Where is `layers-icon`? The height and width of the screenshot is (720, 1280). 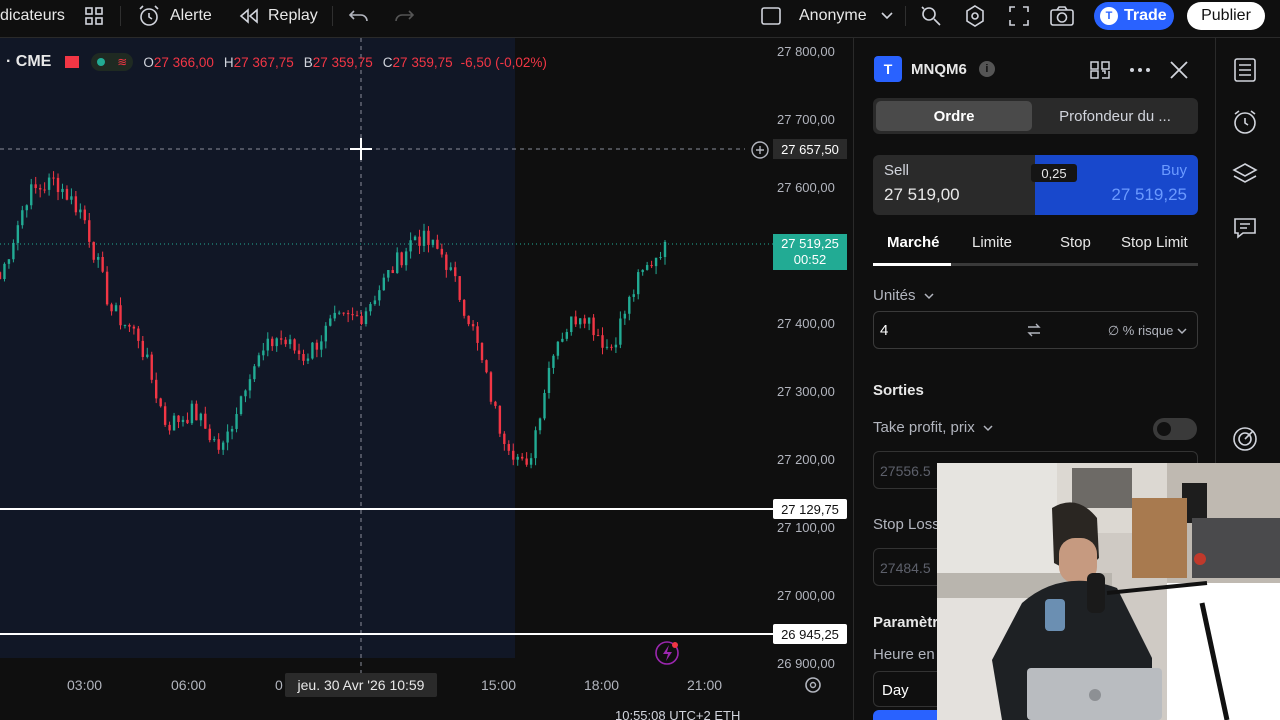 layers-icon is located at coordinates (1245, 174).